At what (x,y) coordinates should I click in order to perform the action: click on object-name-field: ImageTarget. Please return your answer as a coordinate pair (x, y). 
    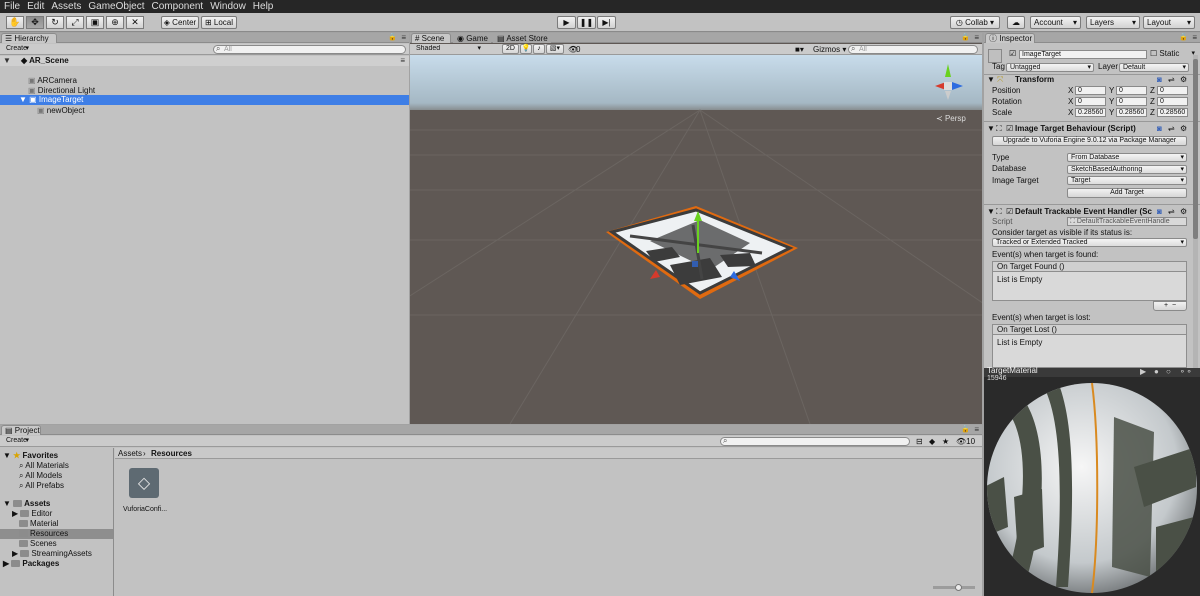
    Looking at the image, I should click on (1083, 54).